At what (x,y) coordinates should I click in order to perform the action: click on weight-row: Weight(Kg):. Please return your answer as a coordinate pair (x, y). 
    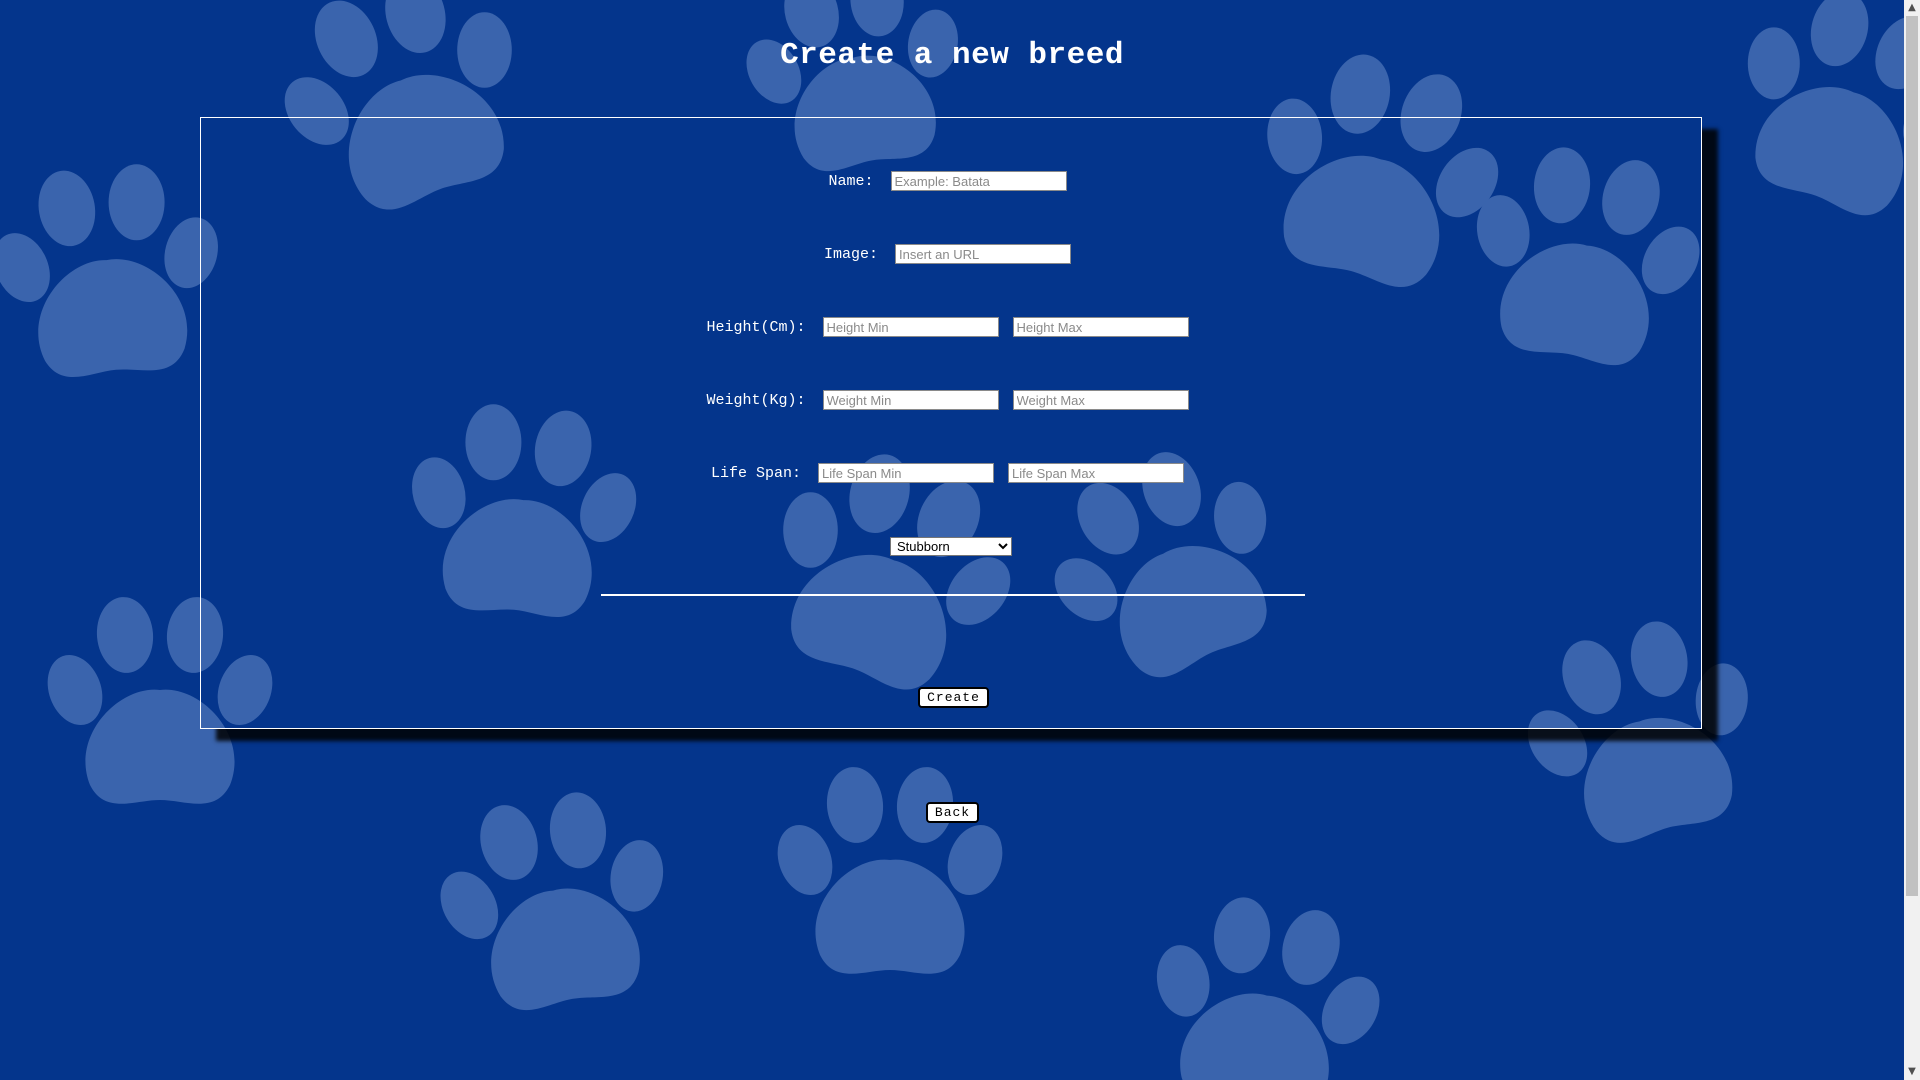
    Looking at the image, I should click on (951, 400).